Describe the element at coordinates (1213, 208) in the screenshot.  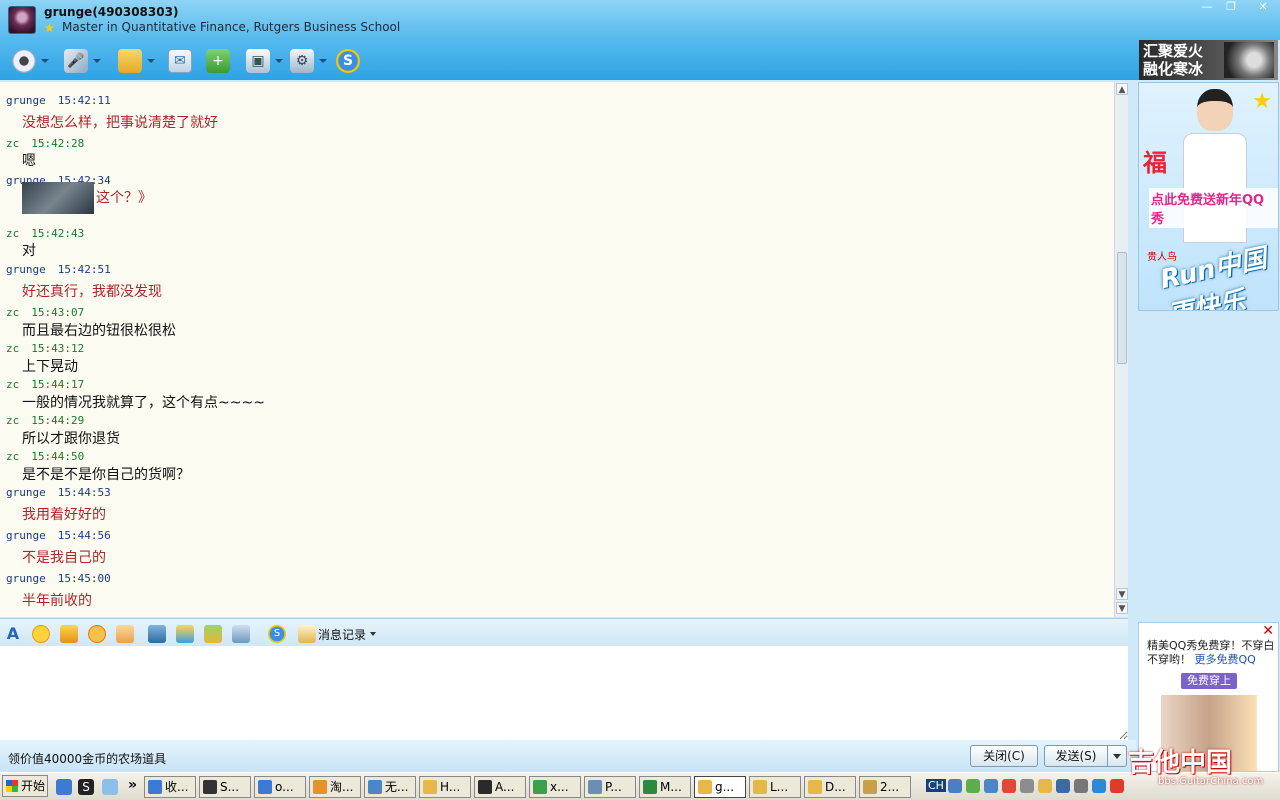
I see `ad-free-qq-show-text: 点此免费送新年QQ秀` at that location.